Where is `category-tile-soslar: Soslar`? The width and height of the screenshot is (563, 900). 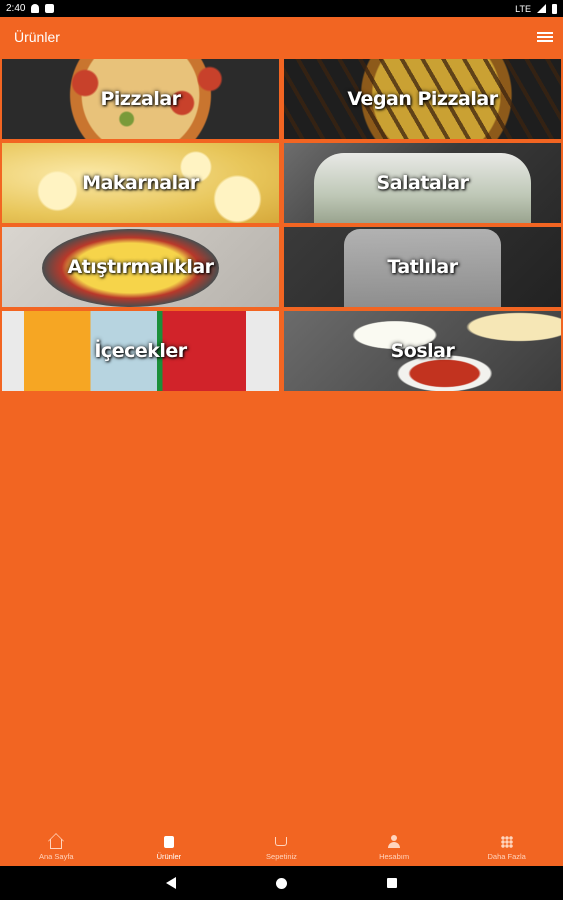 category-tile-soslar: Soslar is located at coordinates (422, 351).